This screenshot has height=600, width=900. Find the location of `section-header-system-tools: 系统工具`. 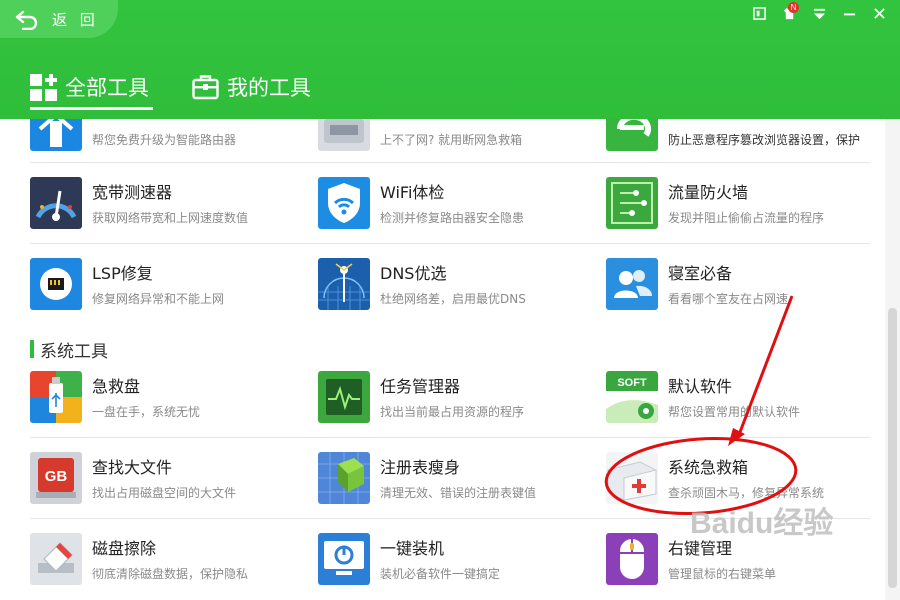

section-header-system-tools: 系统工具 is located at coordinates (69, 350).